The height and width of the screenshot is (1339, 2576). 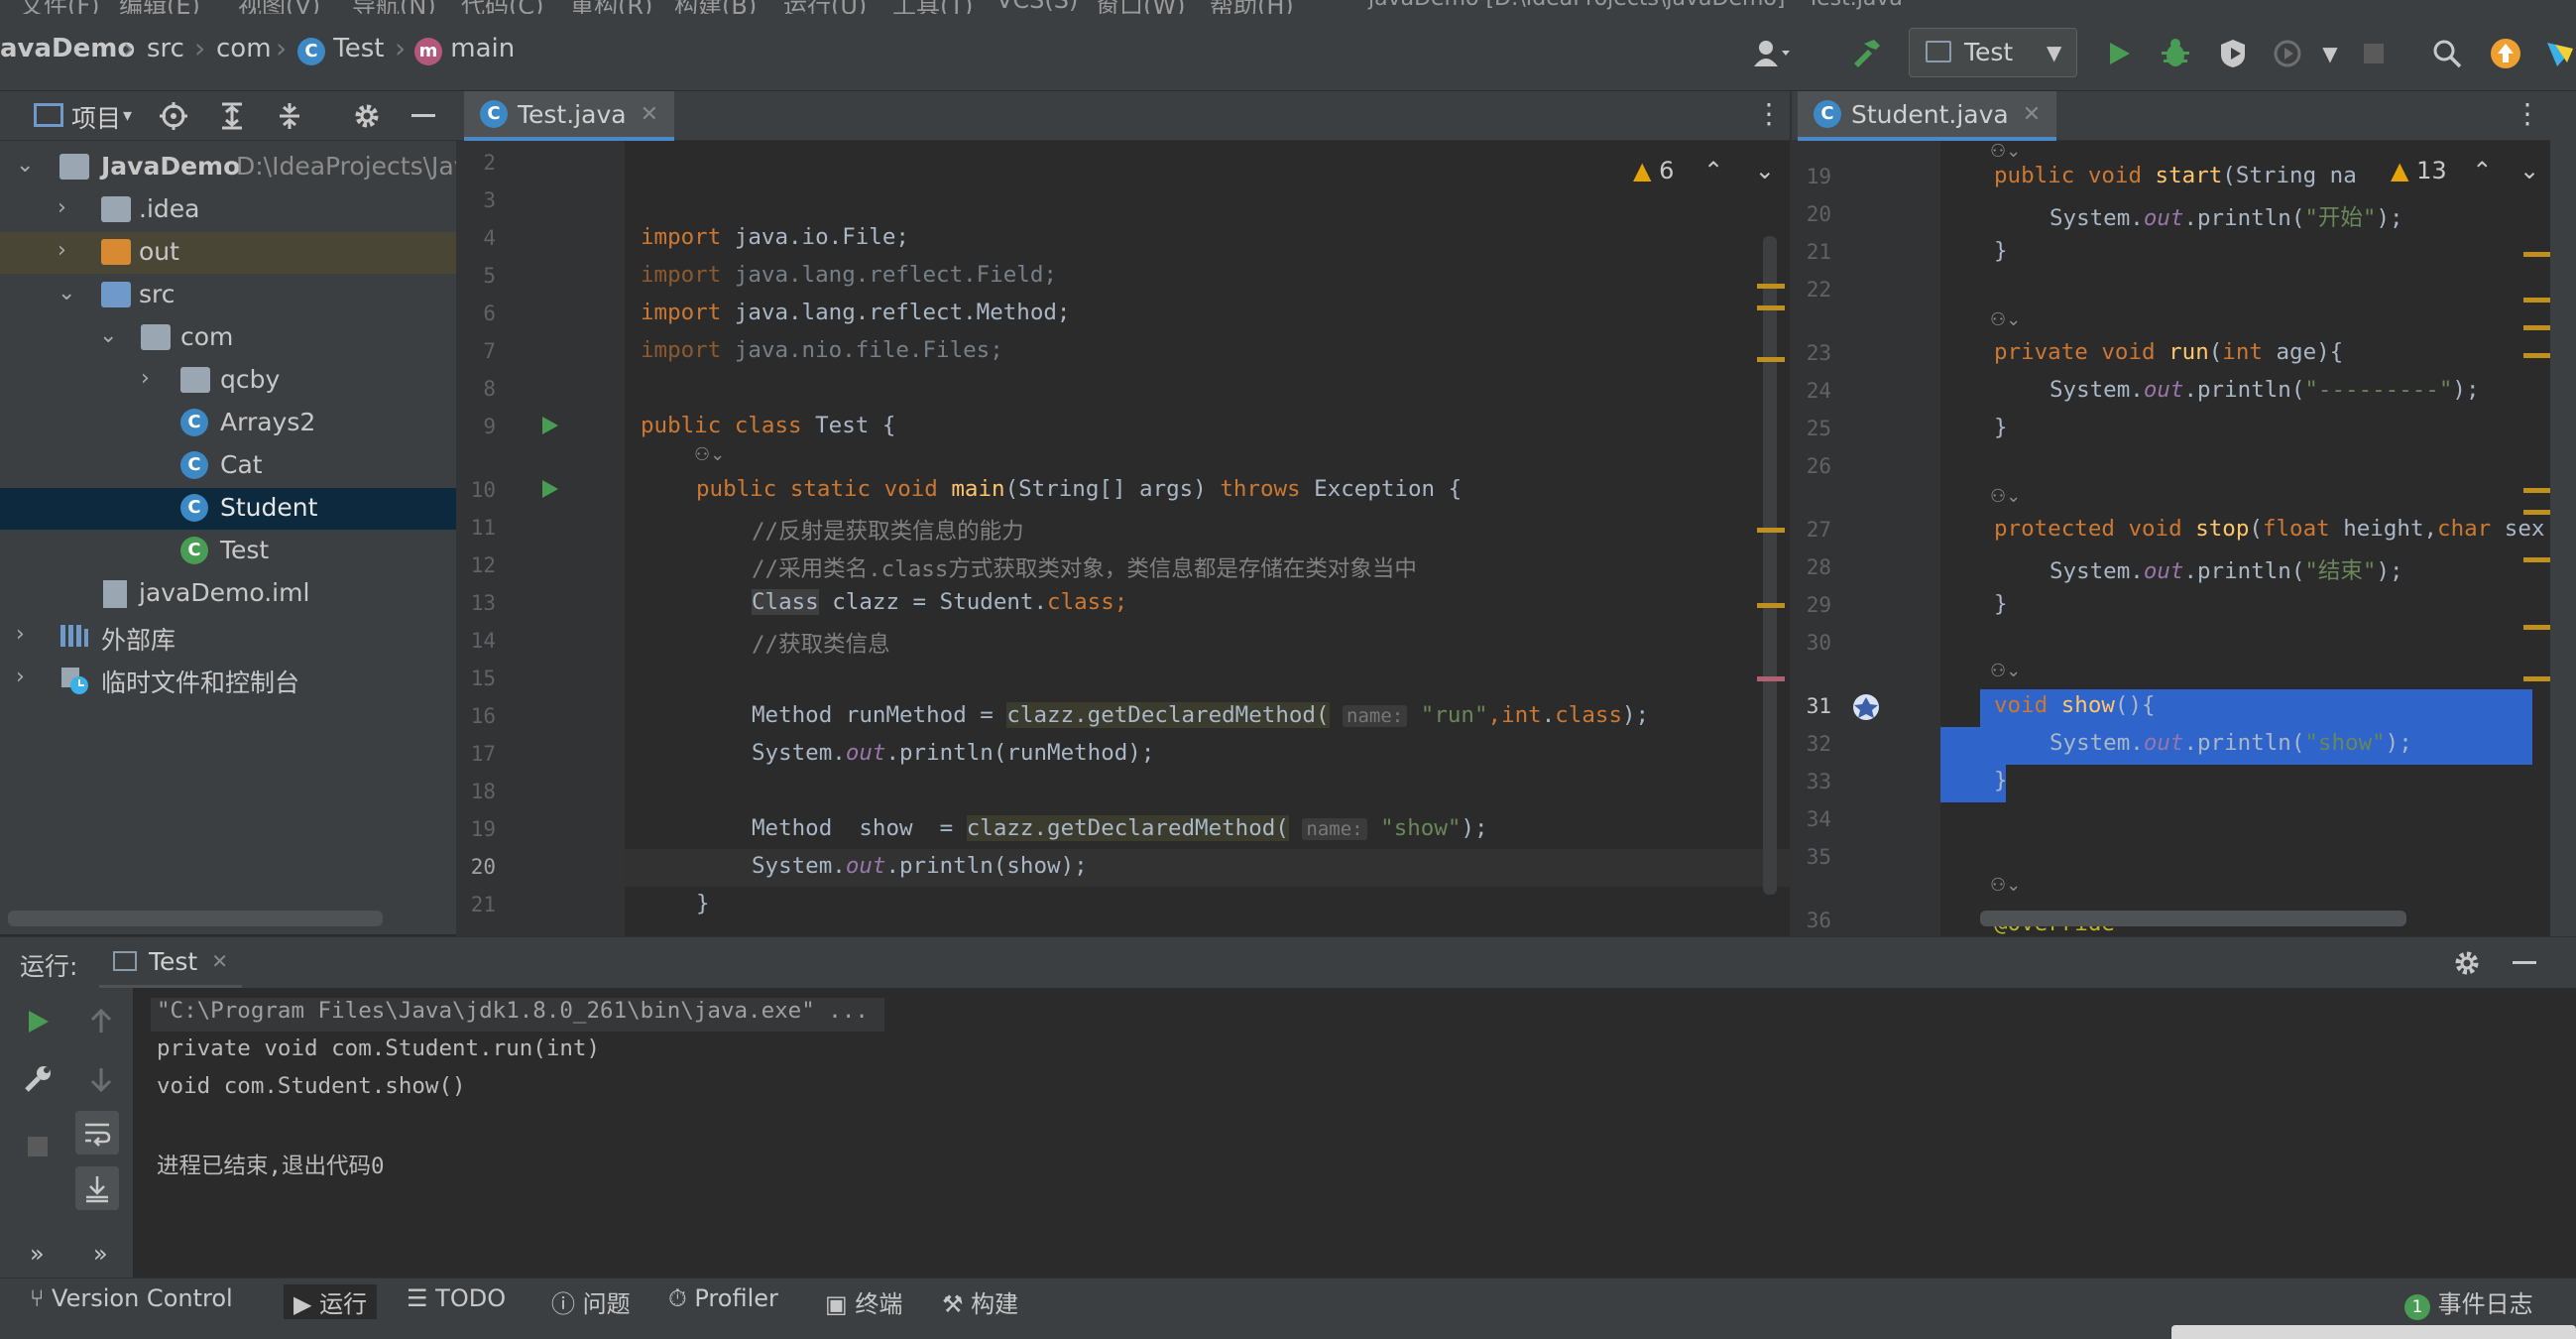 I want to click on run-class-icon, so click(x=550, y=425).